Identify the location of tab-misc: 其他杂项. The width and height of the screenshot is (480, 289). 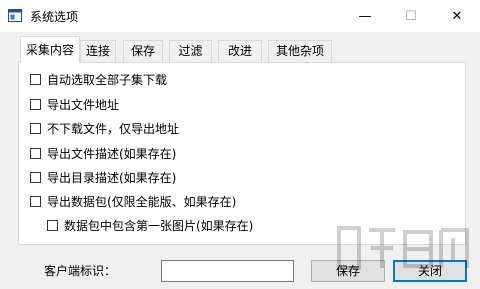
(300, 51).